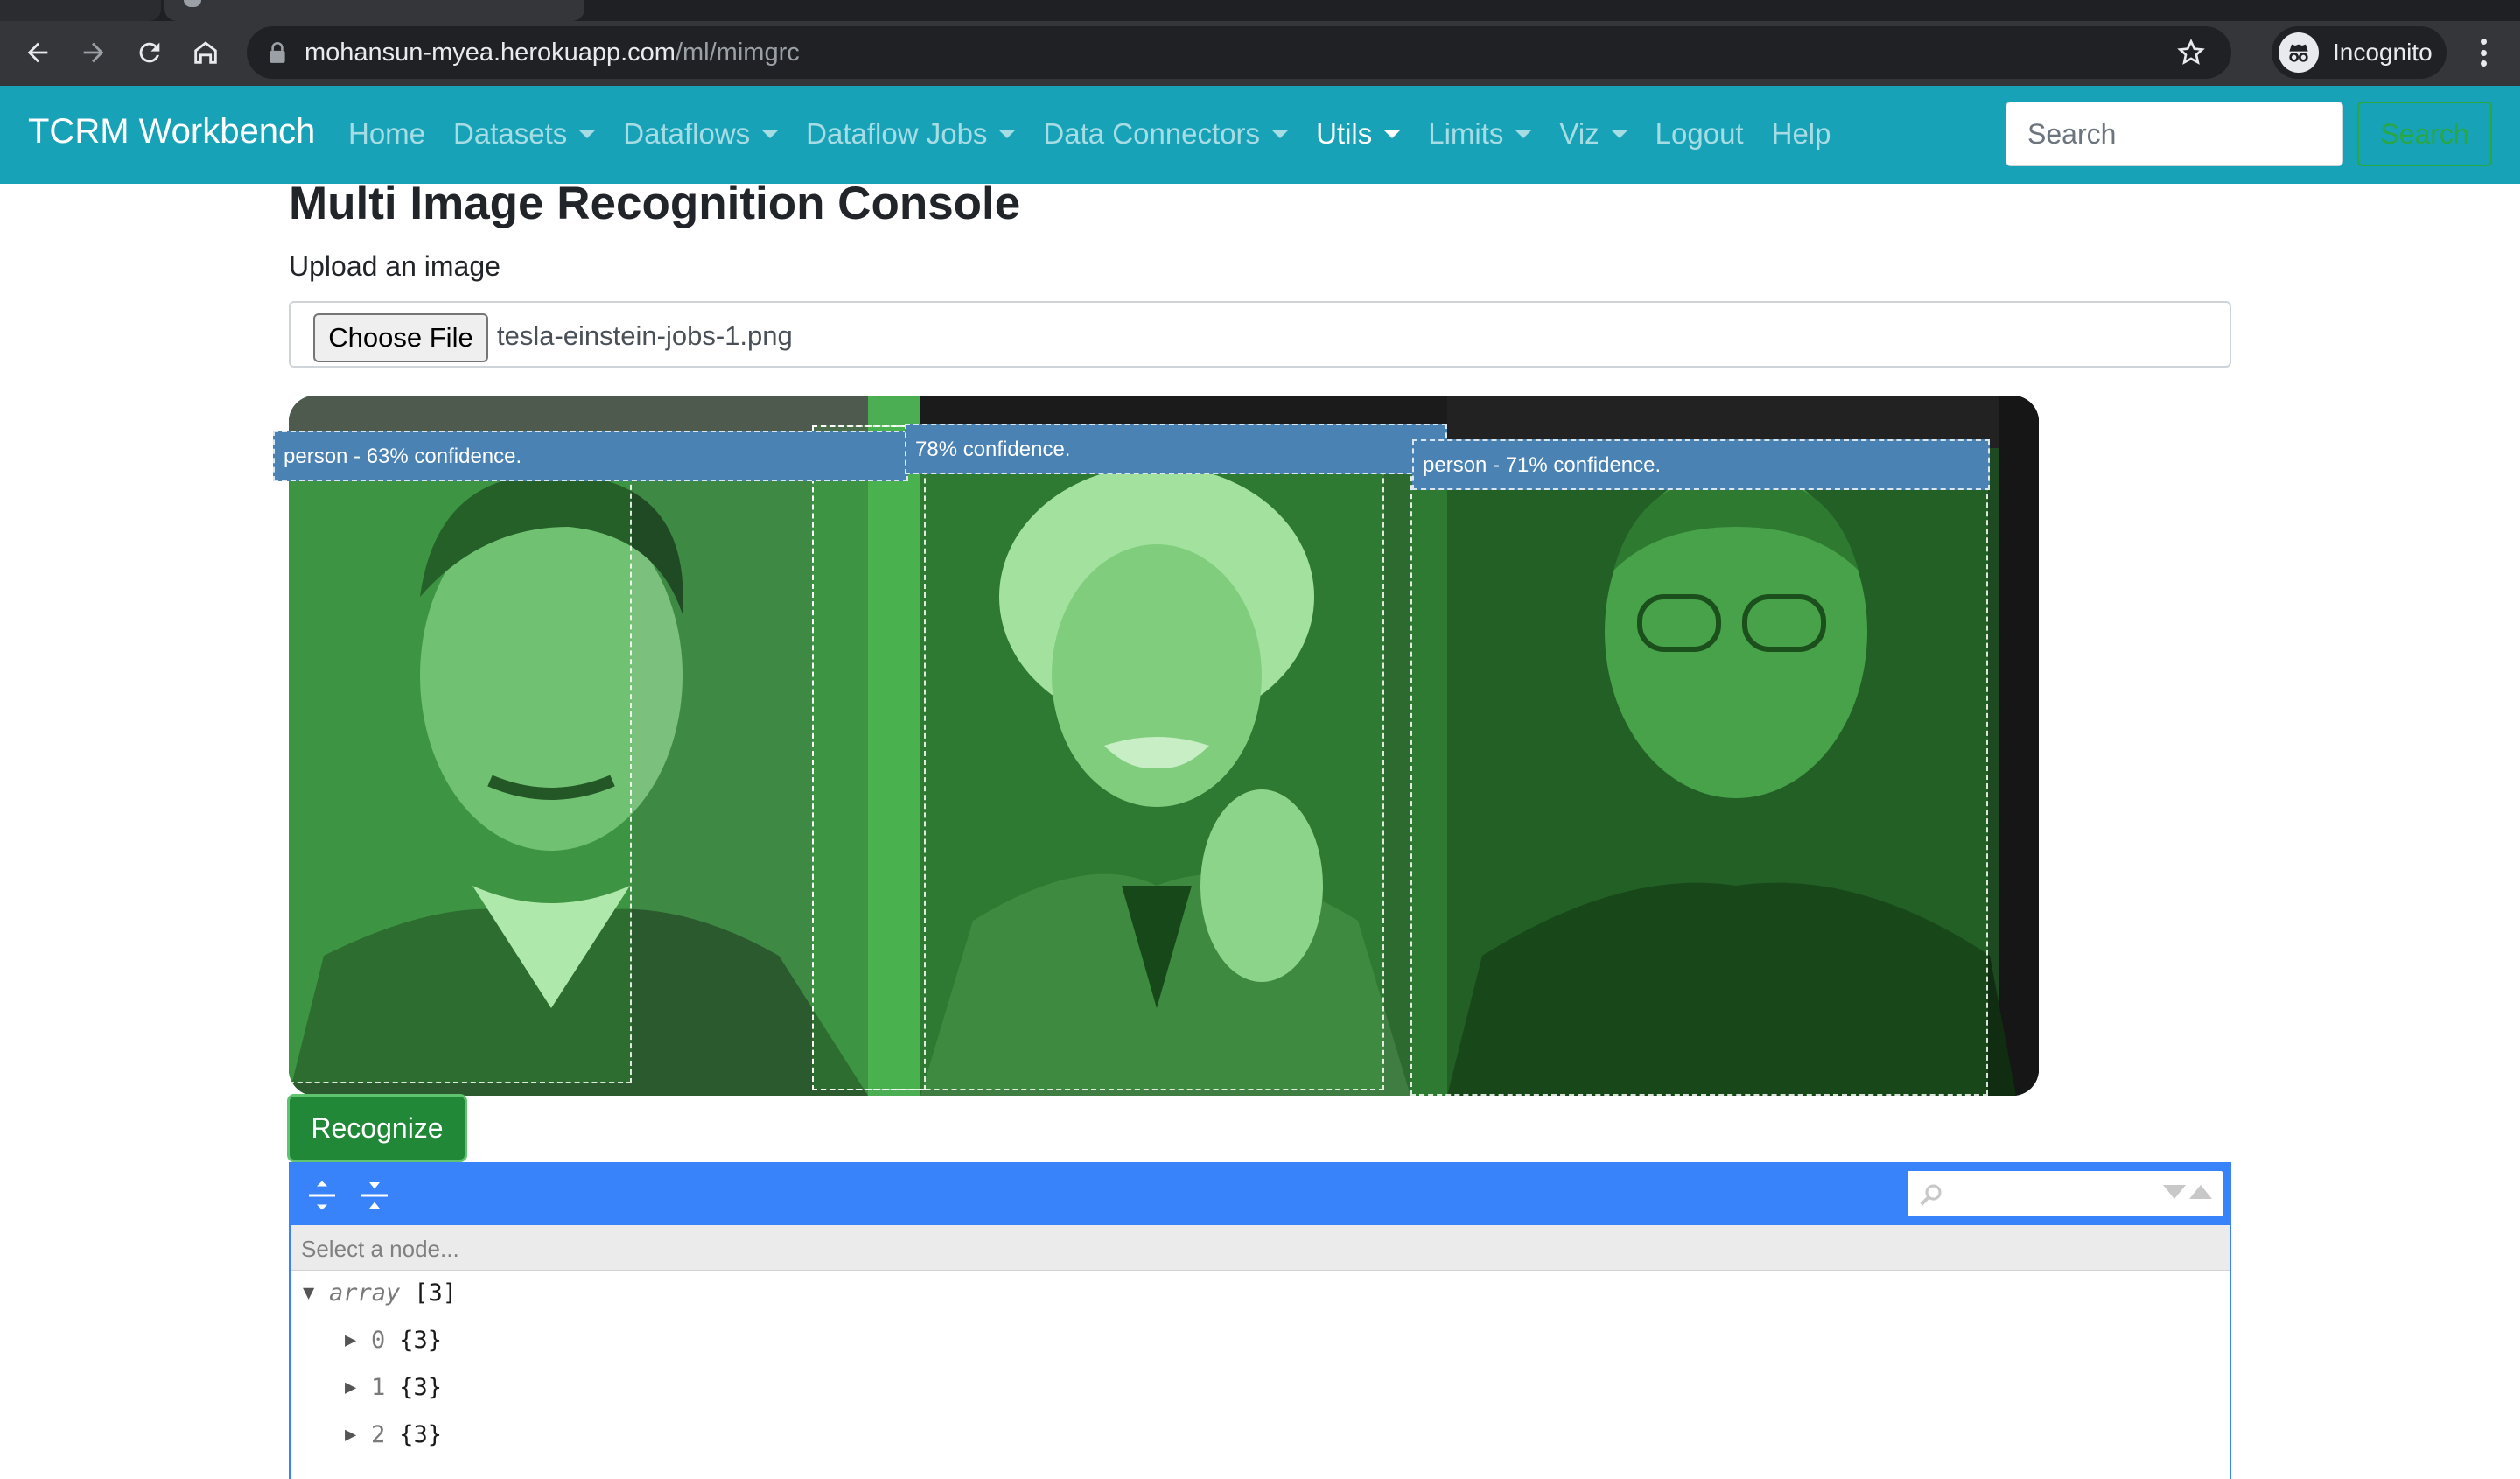  Describe the element at coordinates (2174, 134) in the screenshot. I see `navbar-search-input` at that location.